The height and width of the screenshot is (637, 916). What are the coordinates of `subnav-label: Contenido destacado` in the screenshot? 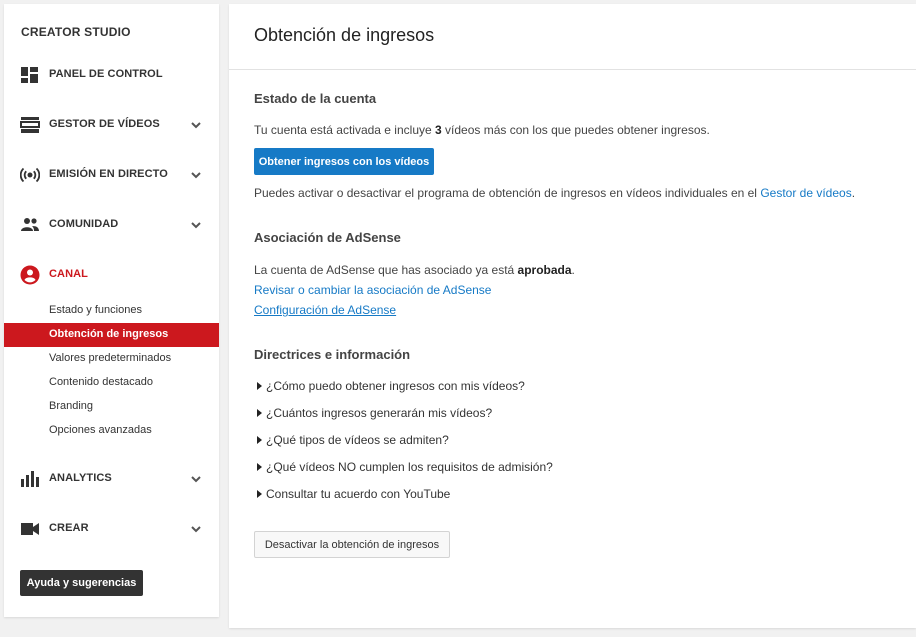 It's located at (101, 382).